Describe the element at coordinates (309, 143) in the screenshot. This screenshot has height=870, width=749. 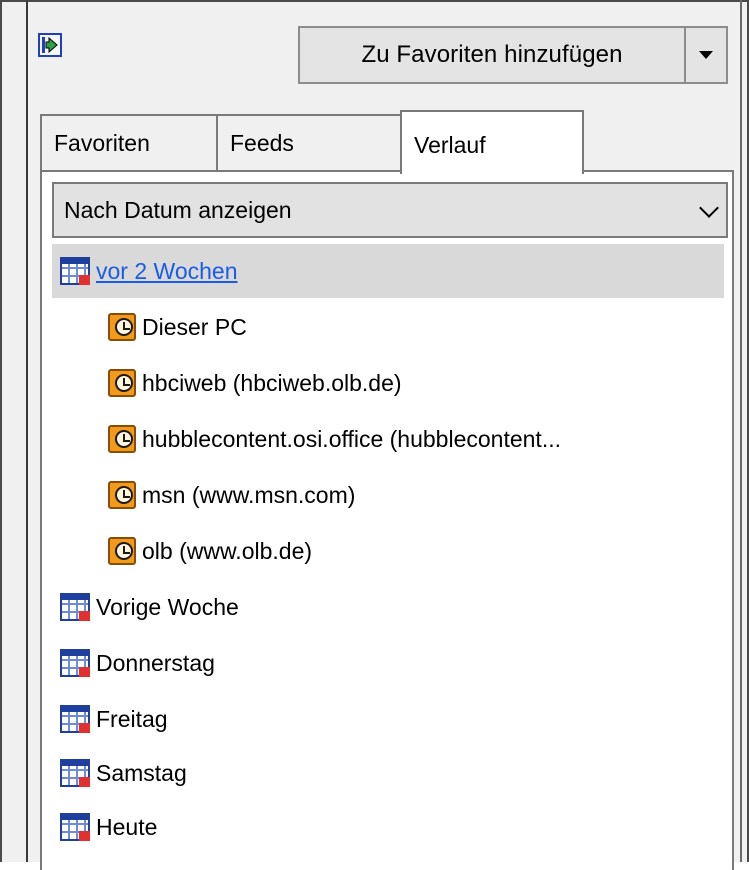
I see `tab-feeds: Feeds` at that location.